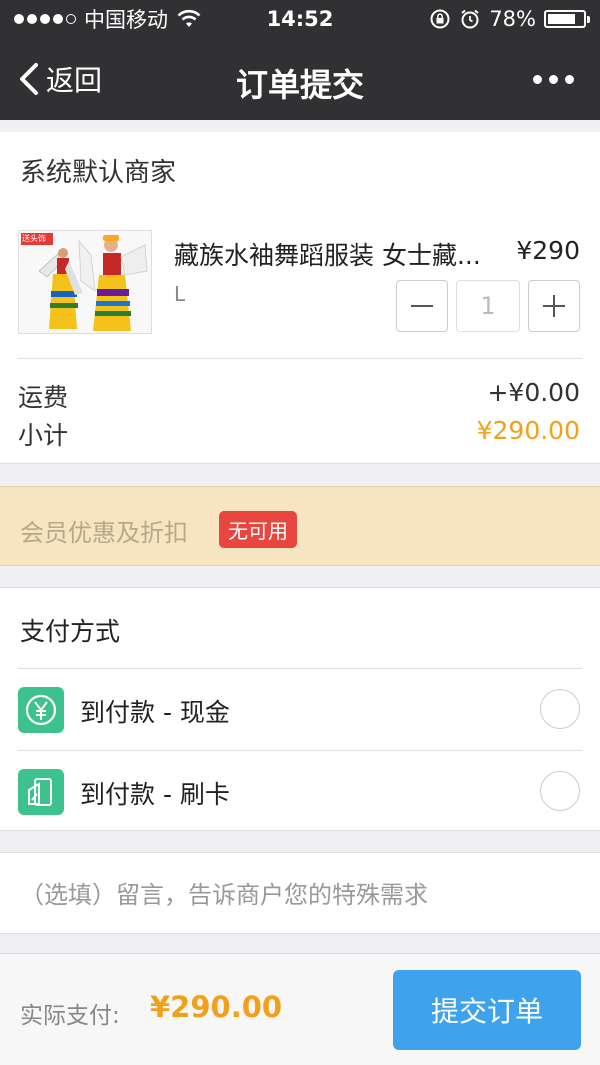 This screenshot has width=600, height=1065. I want to click on increase-button, so click(554, 306).